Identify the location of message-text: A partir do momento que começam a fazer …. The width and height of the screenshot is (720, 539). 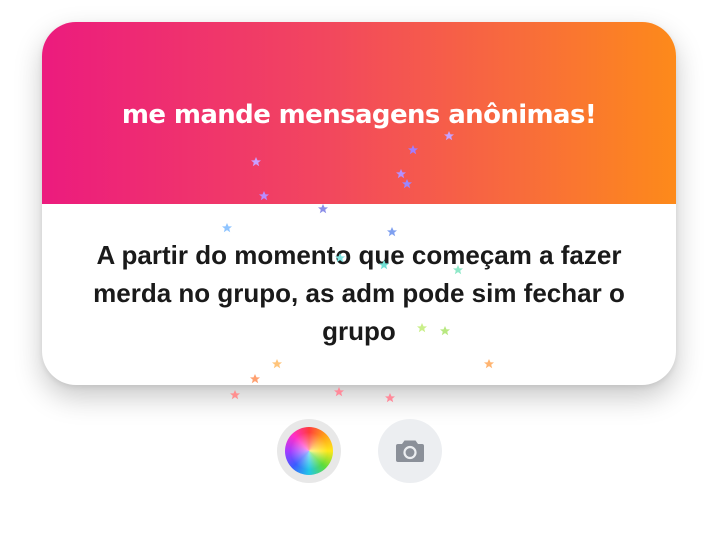
(359, 293).